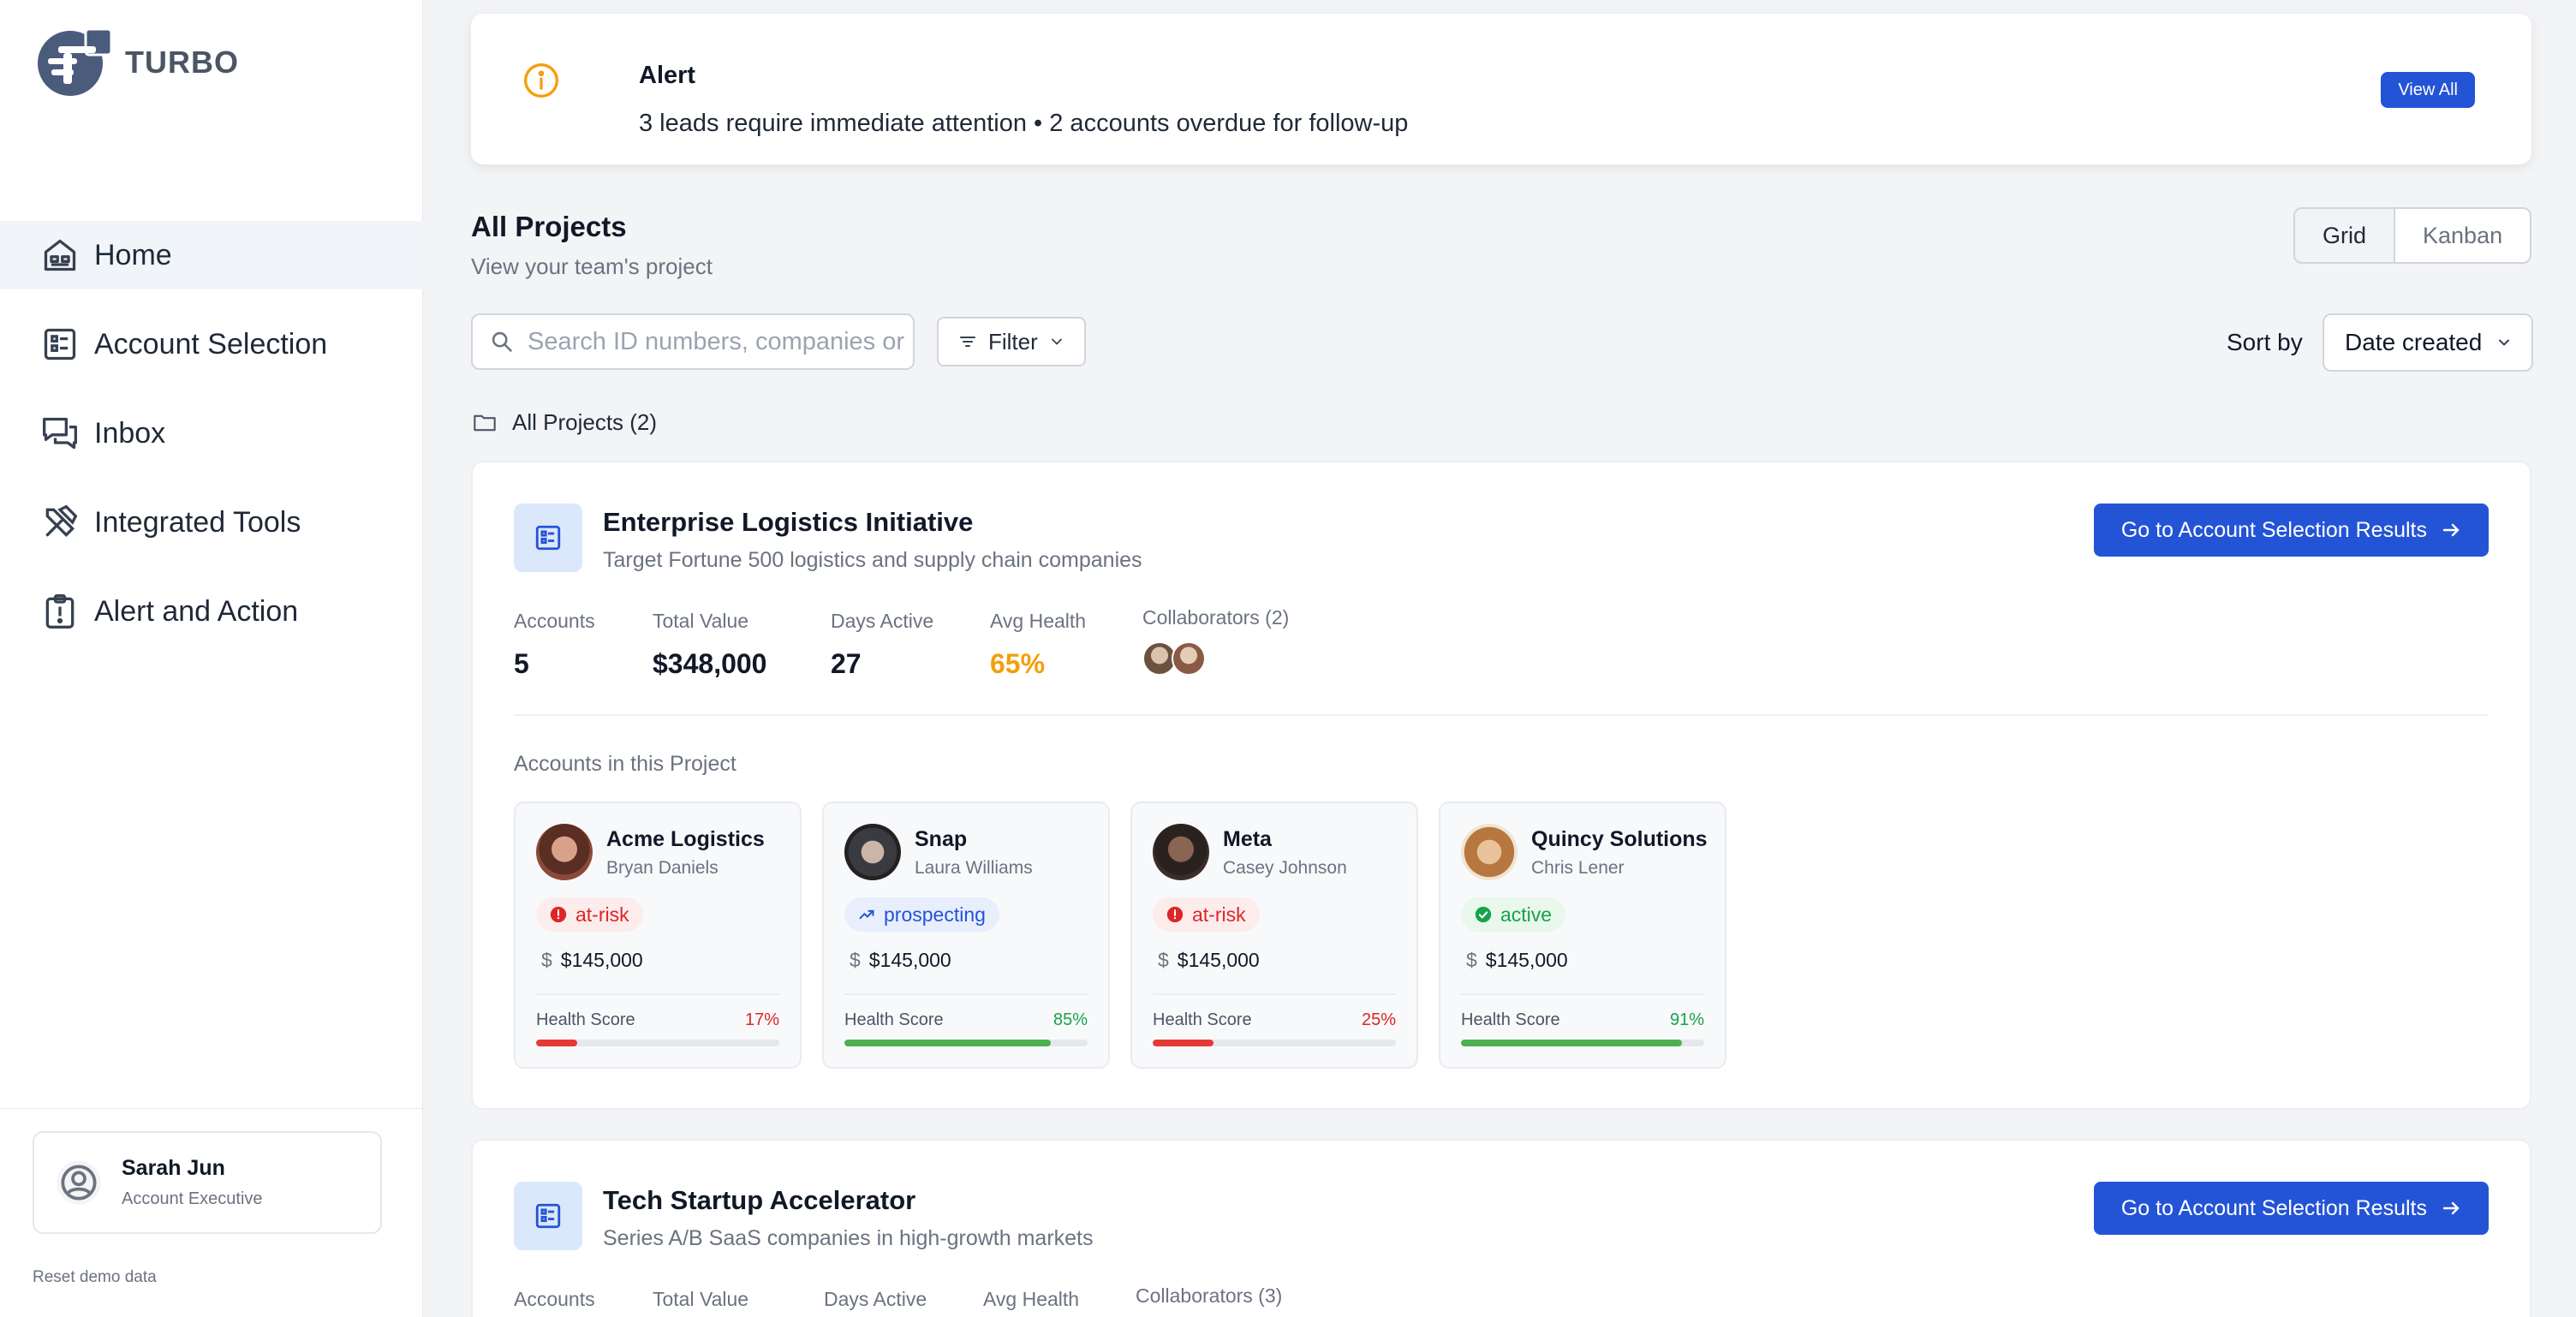 Image resolution: width=2576 pixels, height=1317 pixels. I want to click on page-title: All Projects, so click(549, 227).